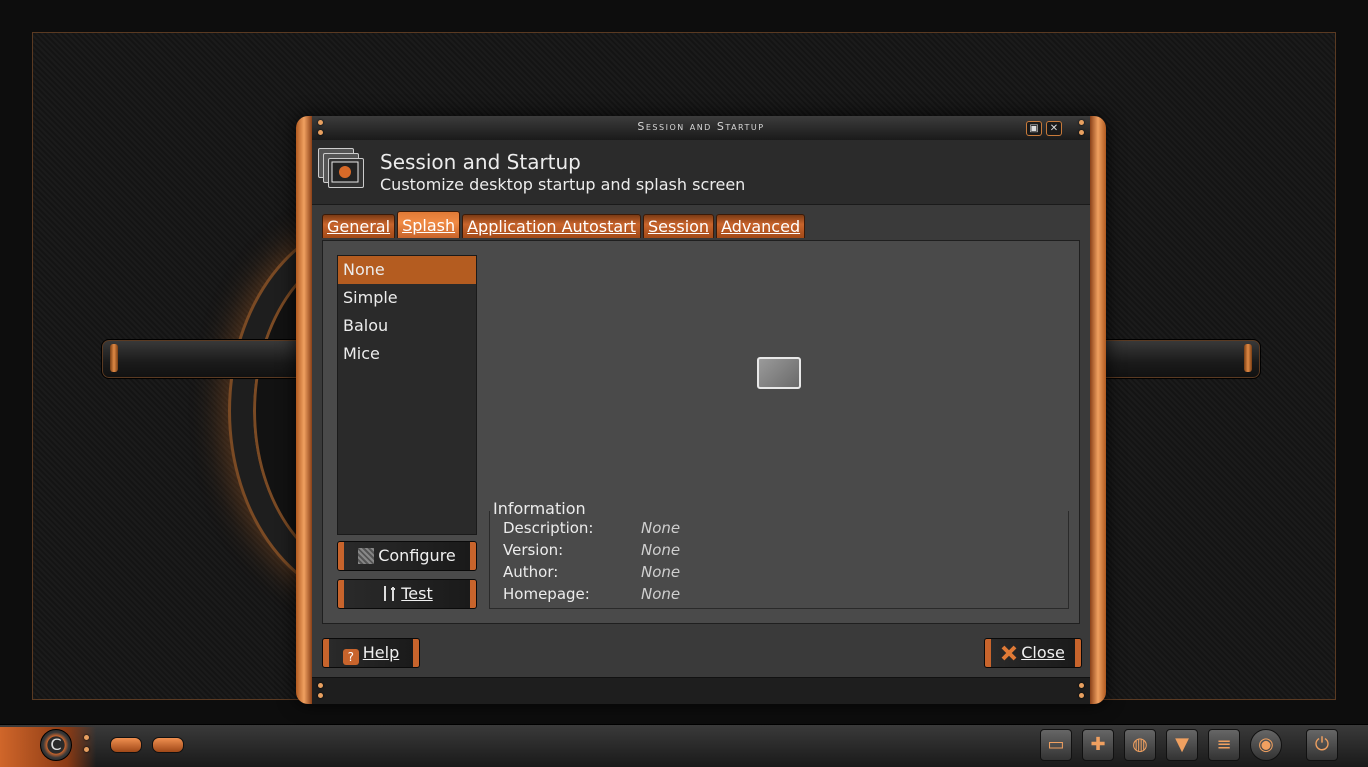 The height and width of the screenshot is (767, 1368). What do you see at coordinates (56, 745) in the screenshot?
I see `start-menu-button: C` at bounding box center [56, 745].